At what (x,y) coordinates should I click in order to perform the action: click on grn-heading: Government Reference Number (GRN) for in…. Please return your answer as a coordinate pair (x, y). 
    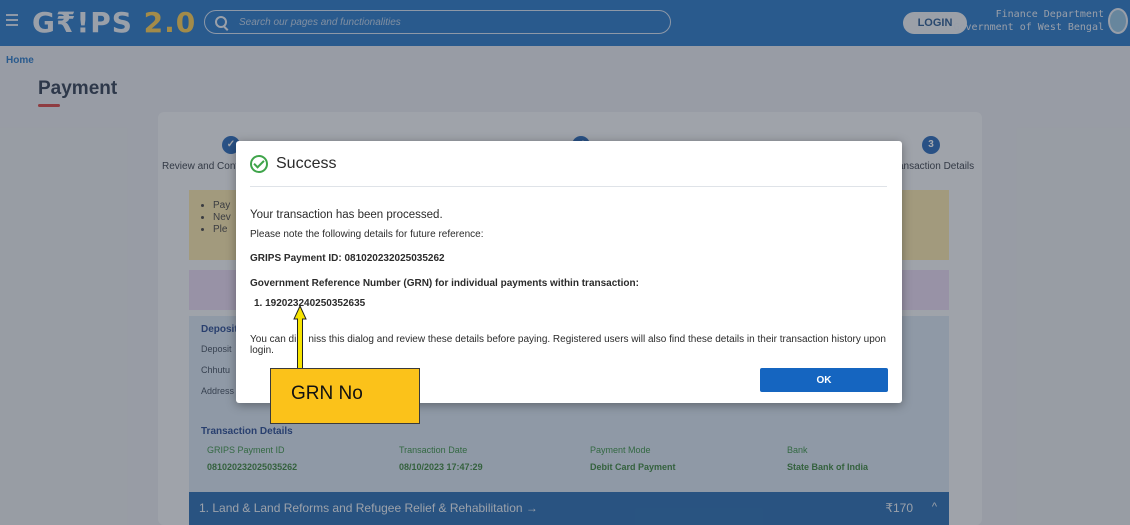
    Looking at the image, I should click on (444, 283).